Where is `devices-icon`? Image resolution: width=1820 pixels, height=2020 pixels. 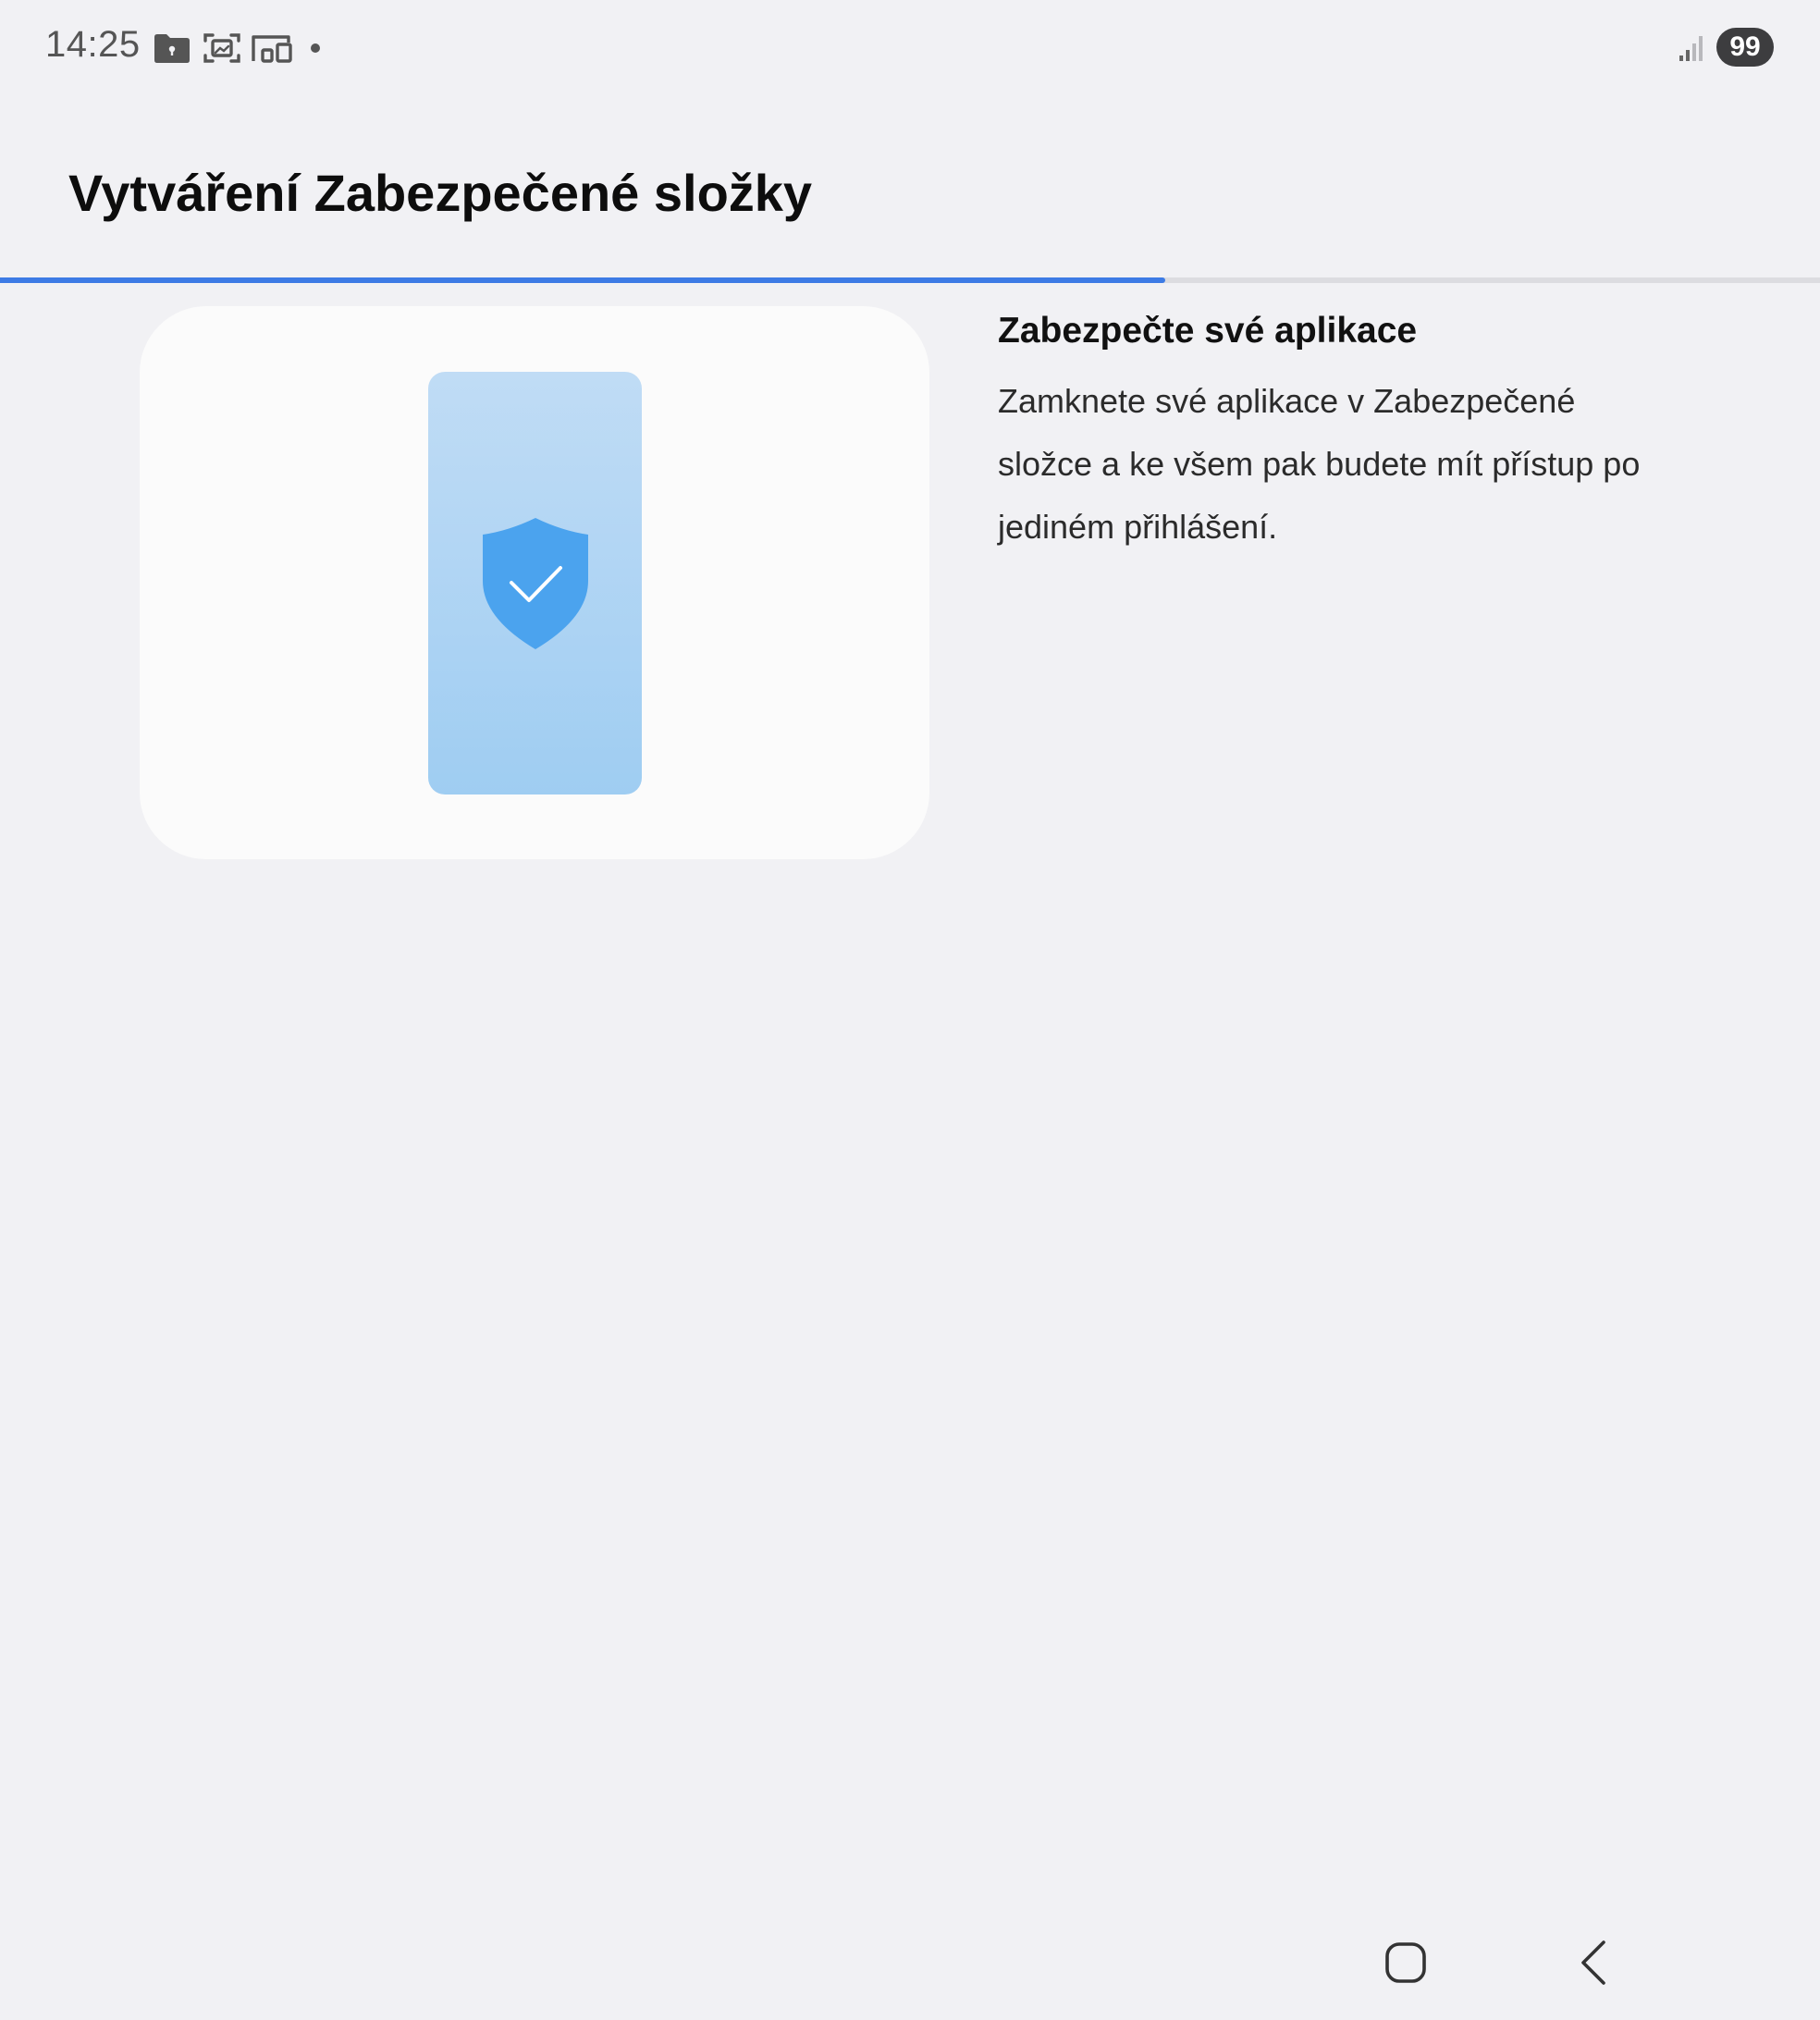
devices-icon is located at coordinates (272, 49).